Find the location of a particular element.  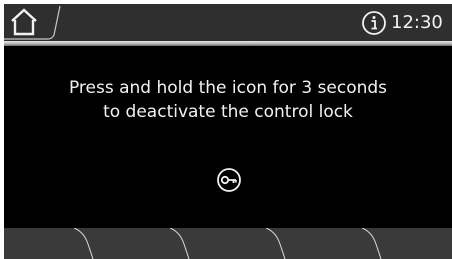

status-bar: 12:30 is located at coordinates (228, 22).